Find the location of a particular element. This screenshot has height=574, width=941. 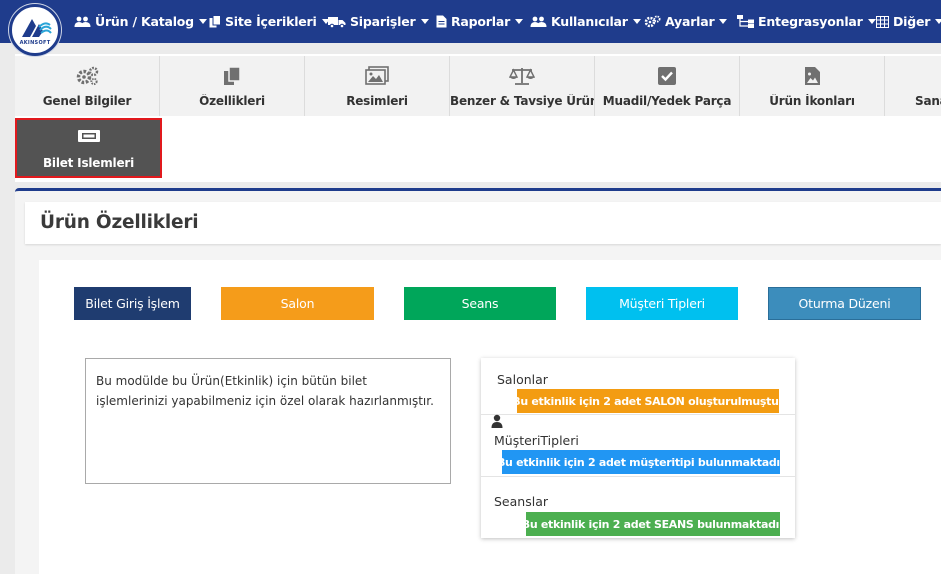

tab-label: Sanal is located at coordinates (928, 101).